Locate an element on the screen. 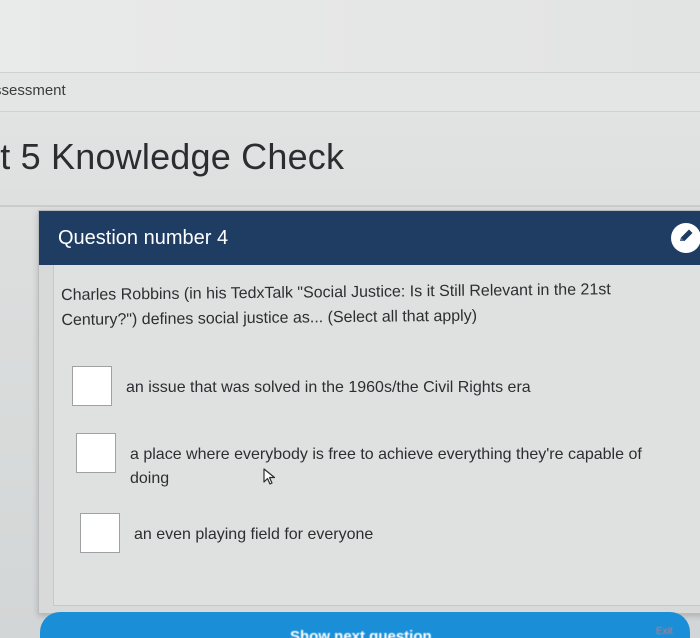  option-2-checkbox is located at coordinates (96, 453).